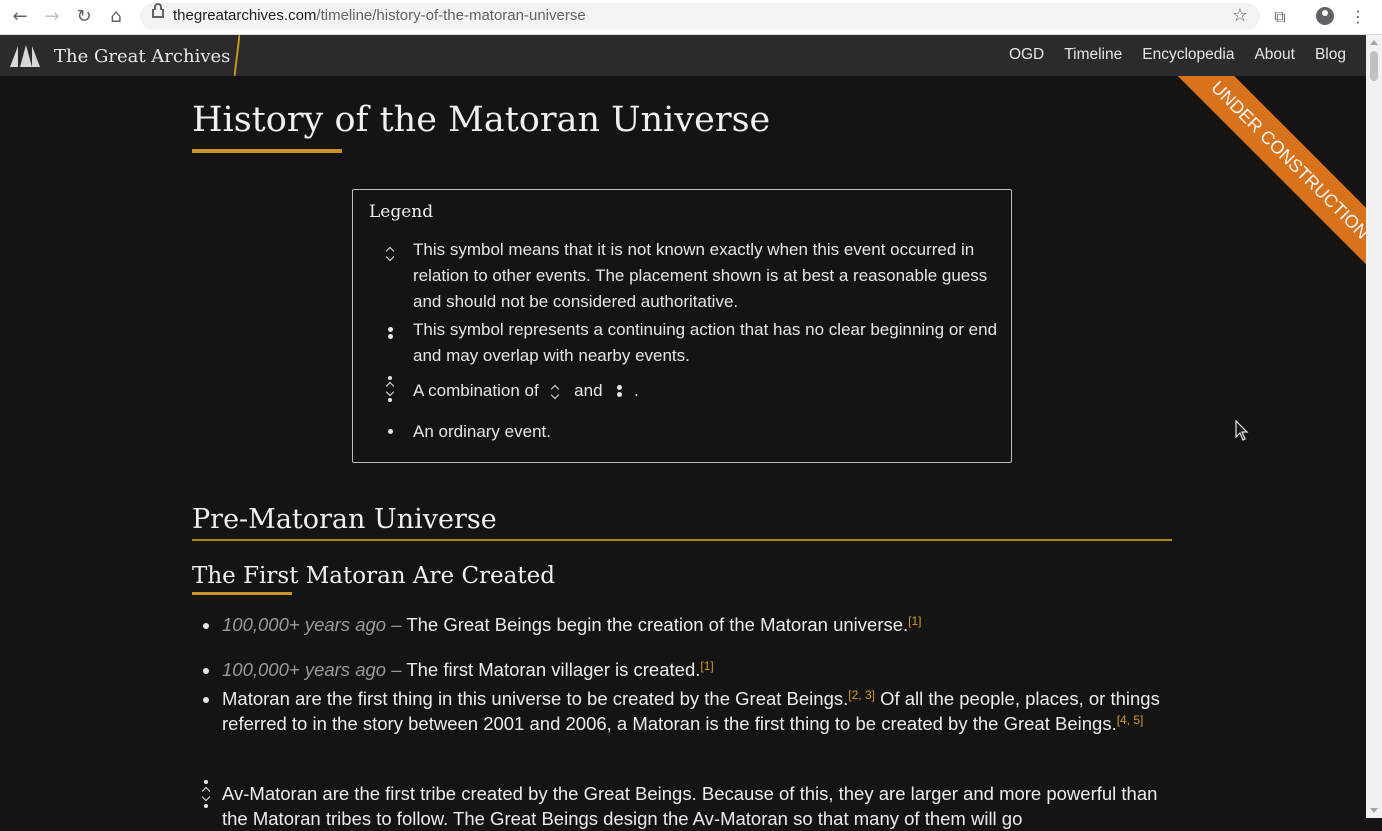 This screenshot has width=1382, height=831. What do you see at coordinates (526, 391) in the screenshot?
I see `legend-item-combined: A combination of and .` at bounding box center [526, 391].